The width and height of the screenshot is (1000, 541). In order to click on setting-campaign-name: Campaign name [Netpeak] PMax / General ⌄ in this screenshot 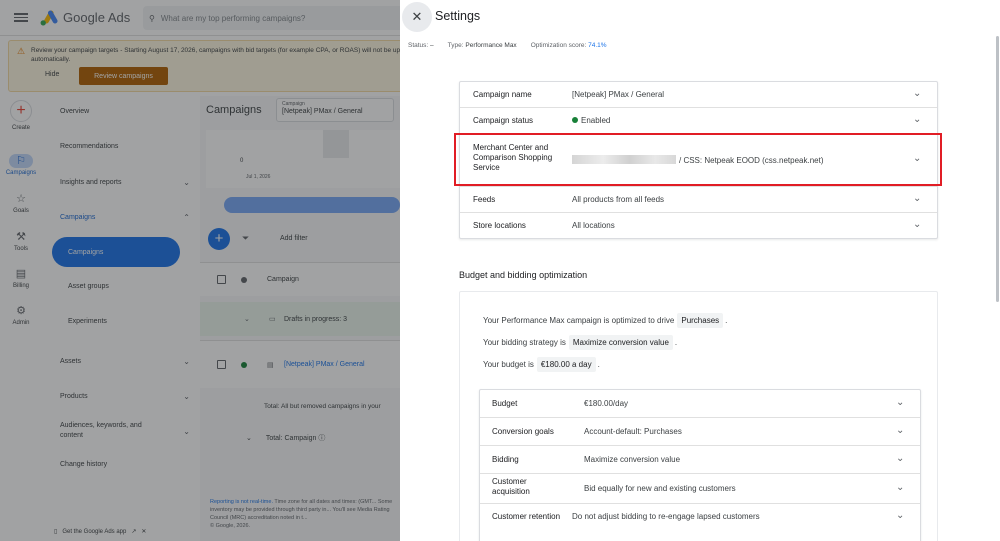, I will do `click(698, 95)`.